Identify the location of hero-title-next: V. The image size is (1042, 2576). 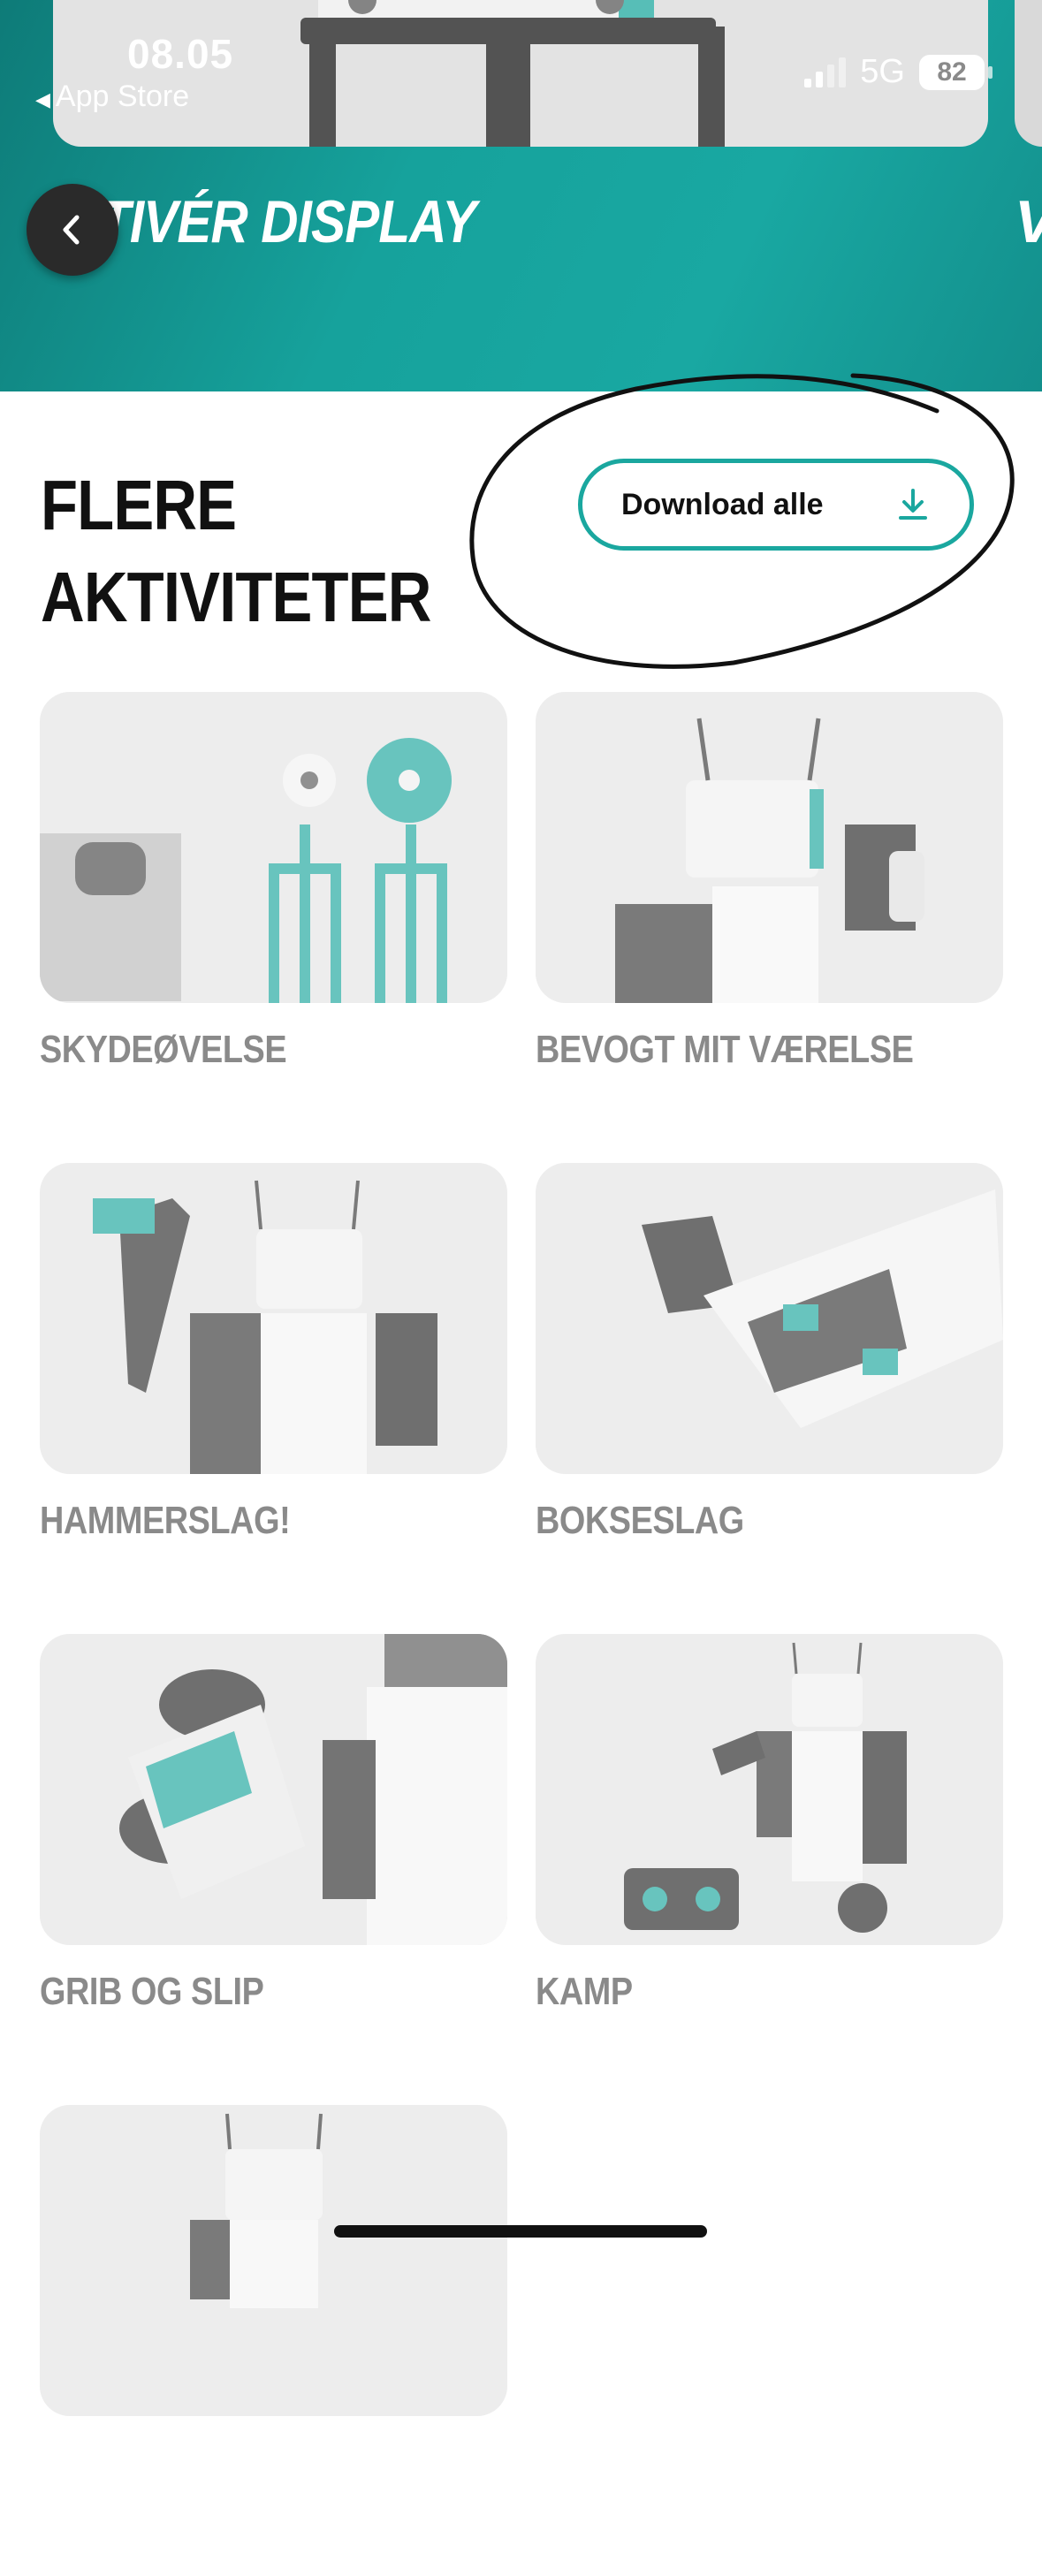
(1028, 221).